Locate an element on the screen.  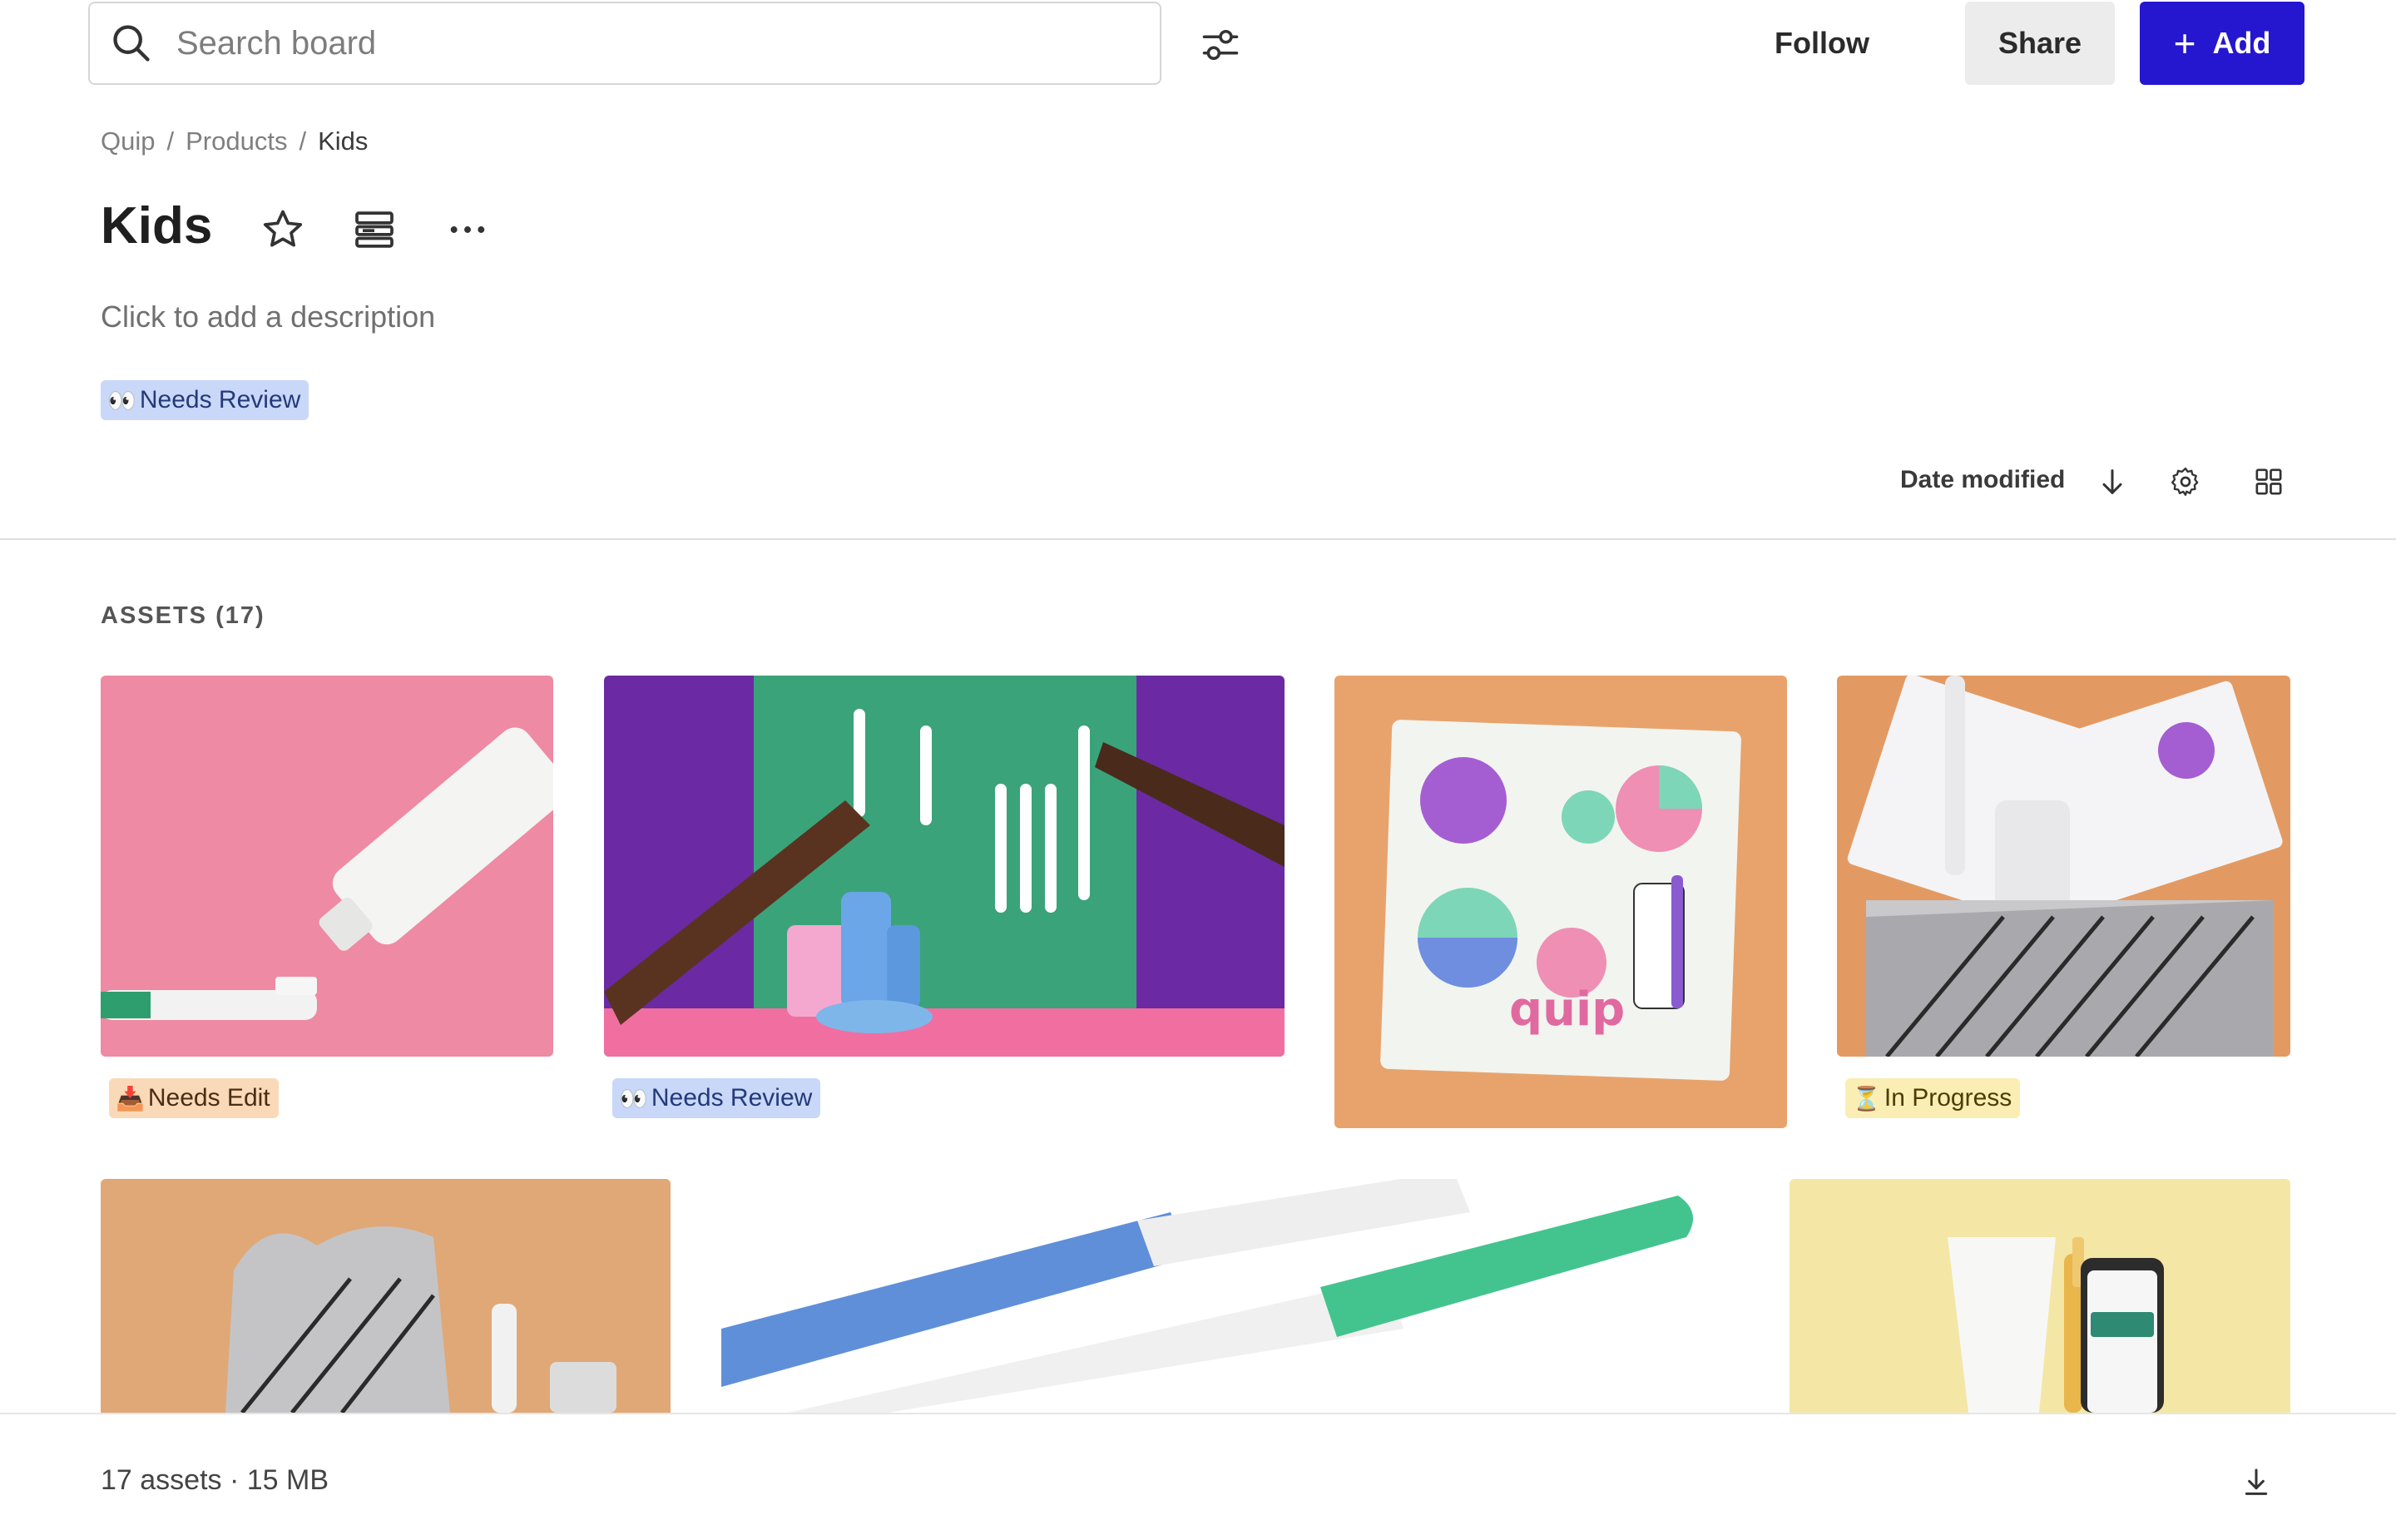
filter-button is located at coordinates (1221, 45).